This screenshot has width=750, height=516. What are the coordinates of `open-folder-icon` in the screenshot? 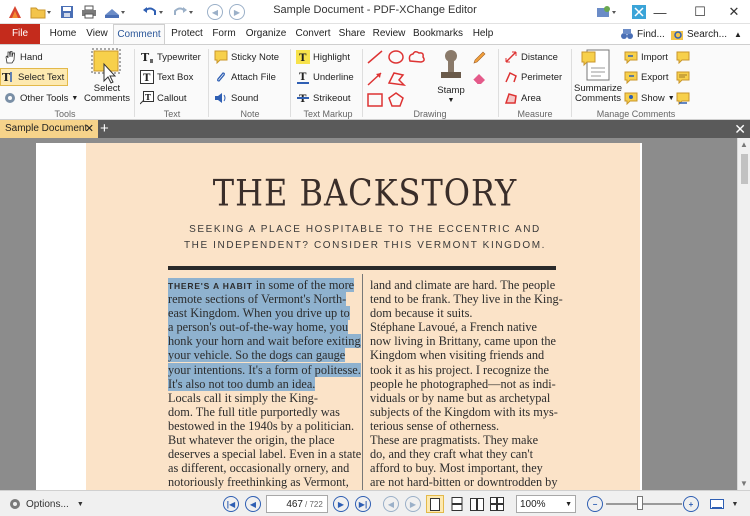 It's located at (41, 12).